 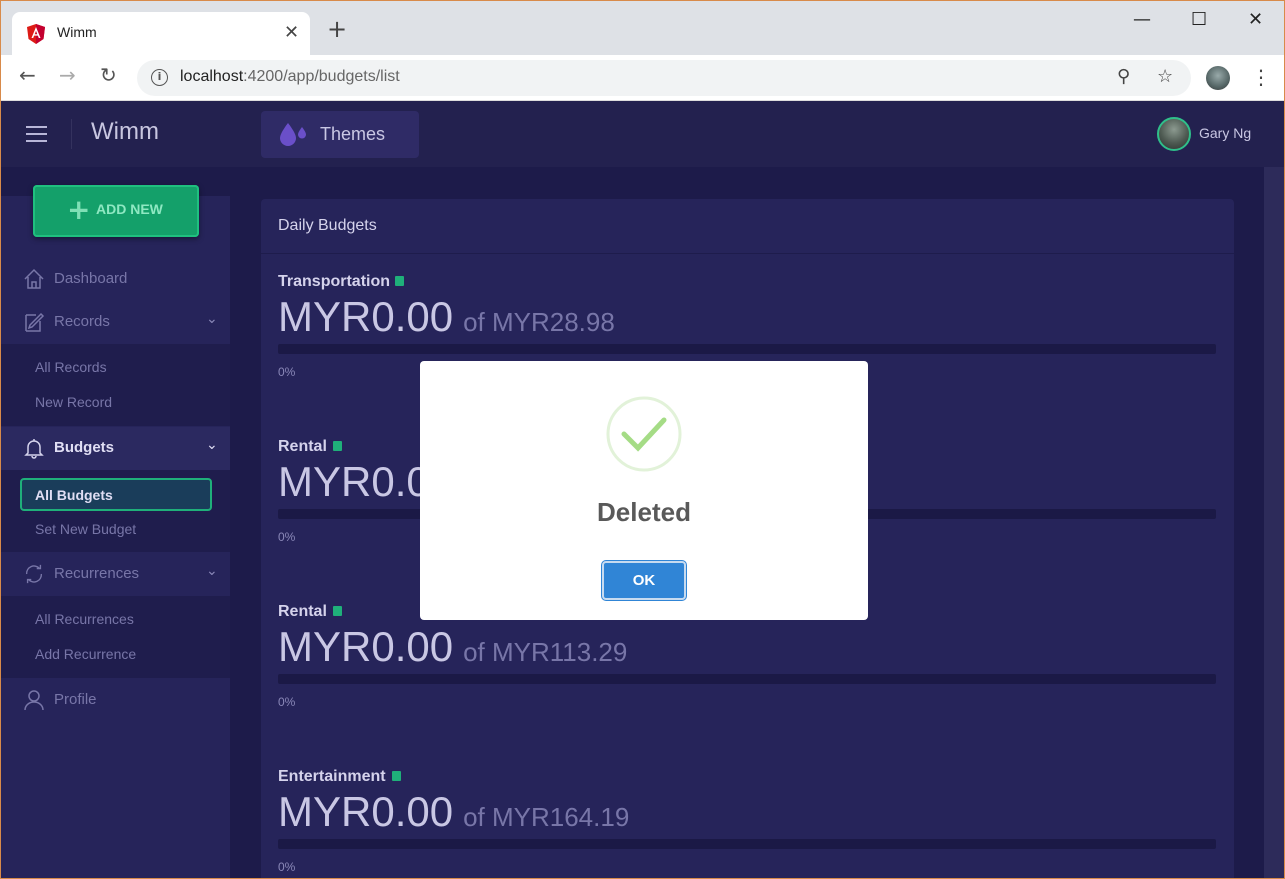 What do you see at coordinates (642, 134) in the screenshot?
I see `app-header: Wimm Themes Gary Ng` at bounding box center [642, 134].